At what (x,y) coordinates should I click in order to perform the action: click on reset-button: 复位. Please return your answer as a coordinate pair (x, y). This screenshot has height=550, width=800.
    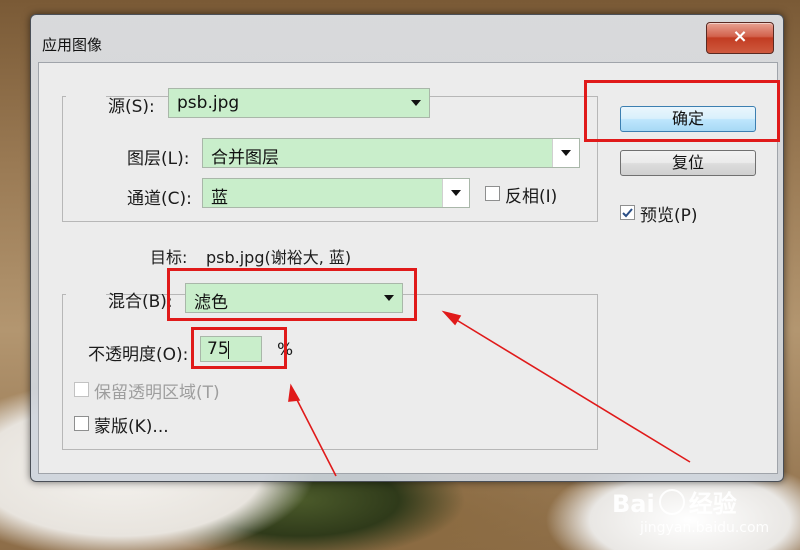
    Looking at the image, I should click on (688, 163).